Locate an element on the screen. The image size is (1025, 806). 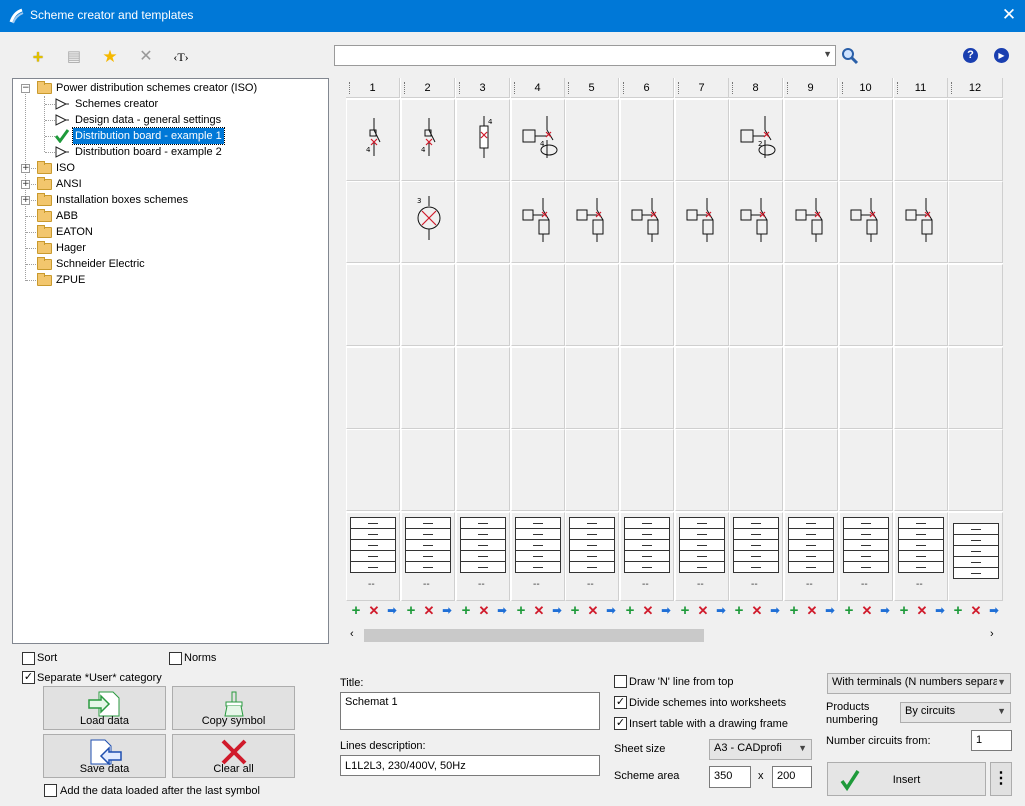
tree-node: EATON is located at coordinates (170, 232).